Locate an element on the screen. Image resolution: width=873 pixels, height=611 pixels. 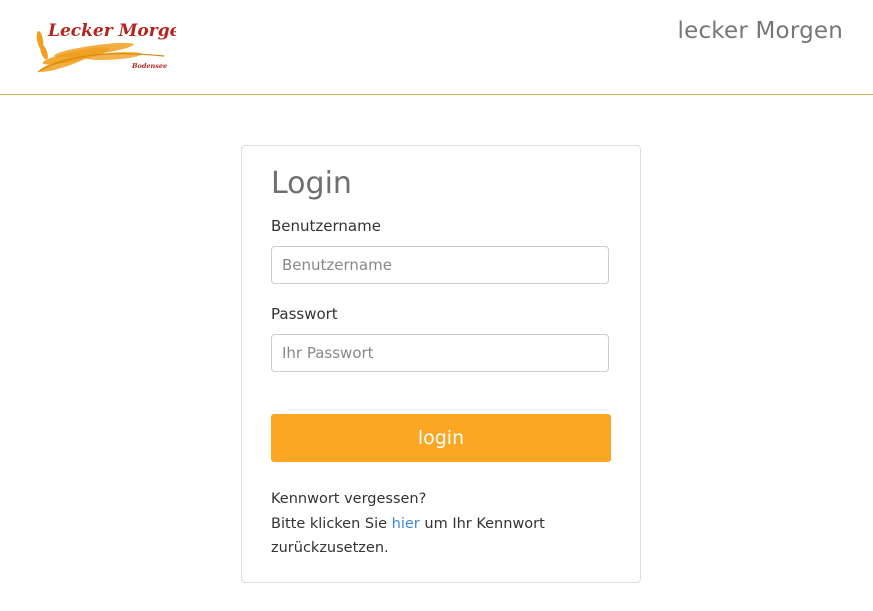
username-label: Benutzername is located at coordinates (326, 226).